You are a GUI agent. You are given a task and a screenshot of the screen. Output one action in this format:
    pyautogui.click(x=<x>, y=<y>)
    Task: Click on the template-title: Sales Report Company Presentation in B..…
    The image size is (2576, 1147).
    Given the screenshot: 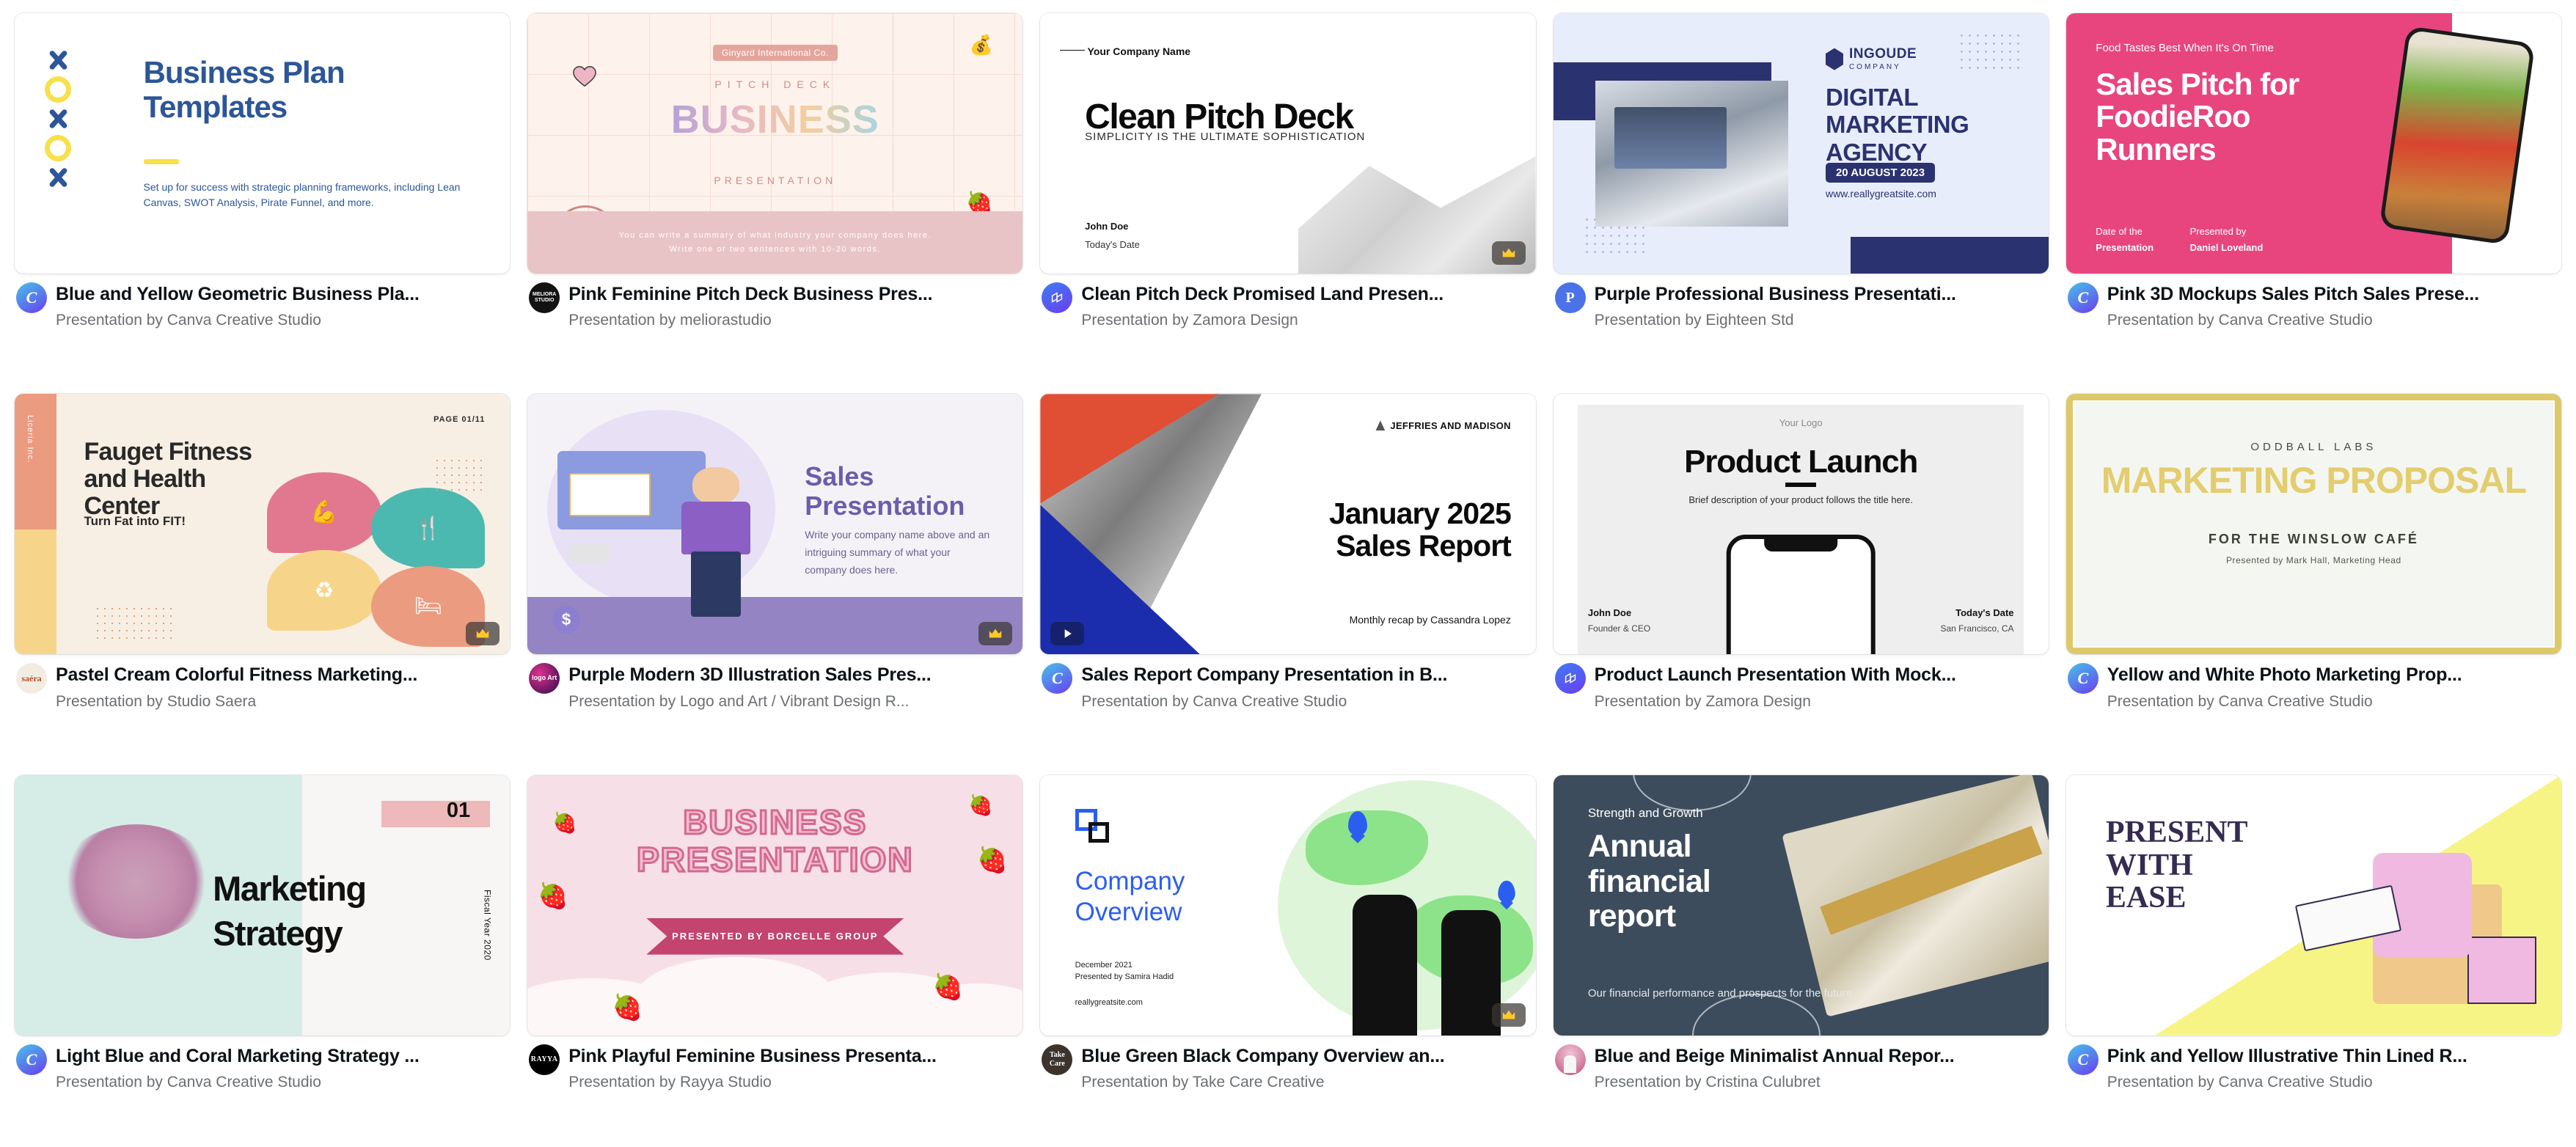 What is the action you would take?
    pyautogui.click(x=1308, y=675)
    